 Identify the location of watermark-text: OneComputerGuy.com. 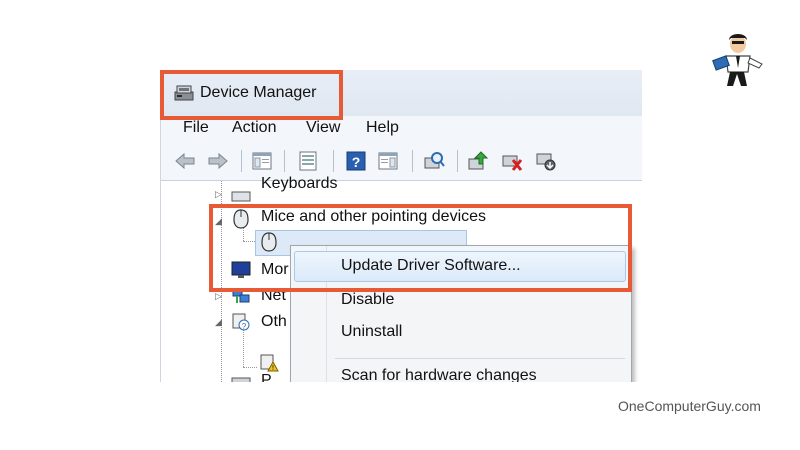
(689, 406).